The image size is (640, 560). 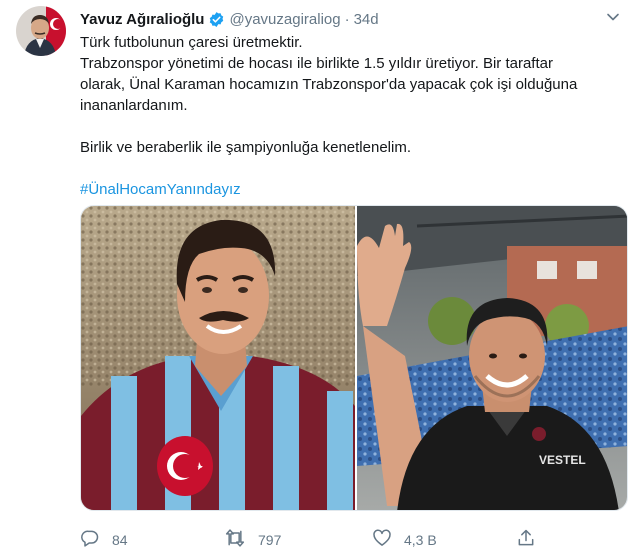 I want to click on share-button, so click(x=532, y=539).